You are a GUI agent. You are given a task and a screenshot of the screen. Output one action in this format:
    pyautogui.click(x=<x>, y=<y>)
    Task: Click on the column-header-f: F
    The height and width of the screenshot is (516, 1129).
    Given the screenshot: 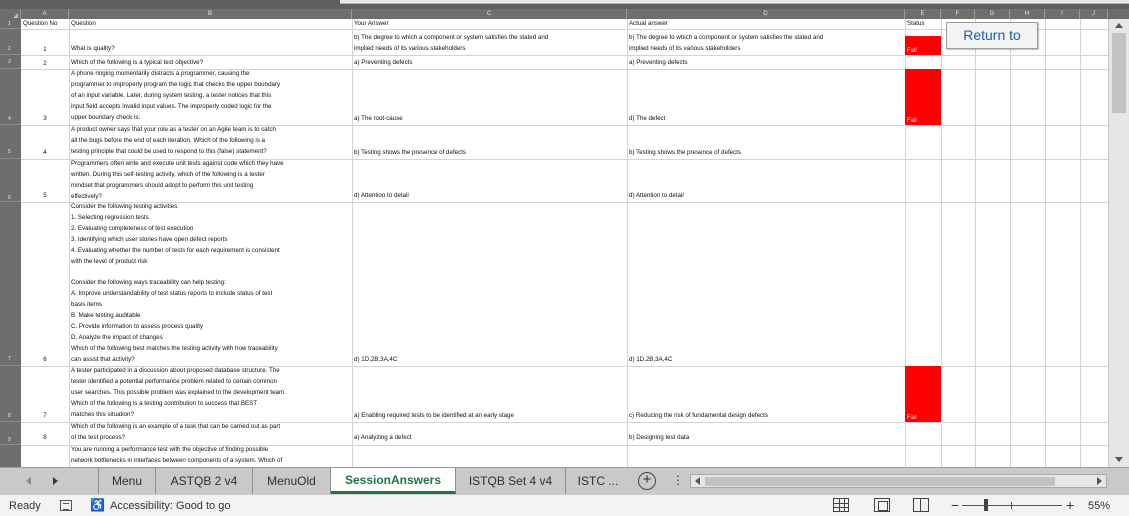 What is the action you would take?
    pyautogui.click(x=958, y=14)
    